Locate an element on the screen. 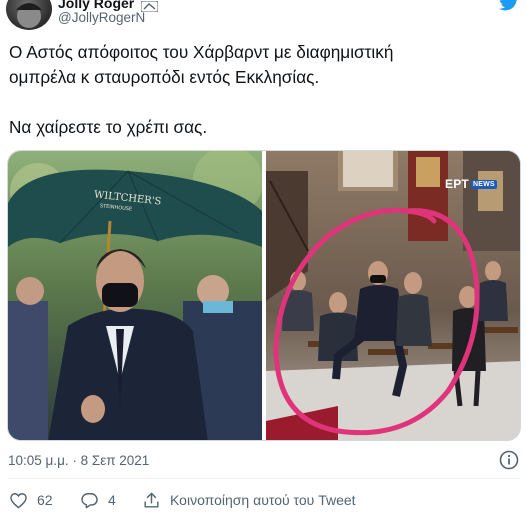 This screenshot has width=527, height=512. username: @JollyRogerN is located at coordinates (101, 17).